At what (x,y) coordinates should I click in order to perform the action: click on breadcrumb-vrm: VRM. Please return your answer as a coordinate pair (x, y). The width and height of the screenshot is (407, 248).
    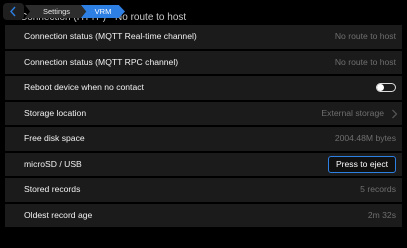
    Looking at the image, I should click on (103, 11).